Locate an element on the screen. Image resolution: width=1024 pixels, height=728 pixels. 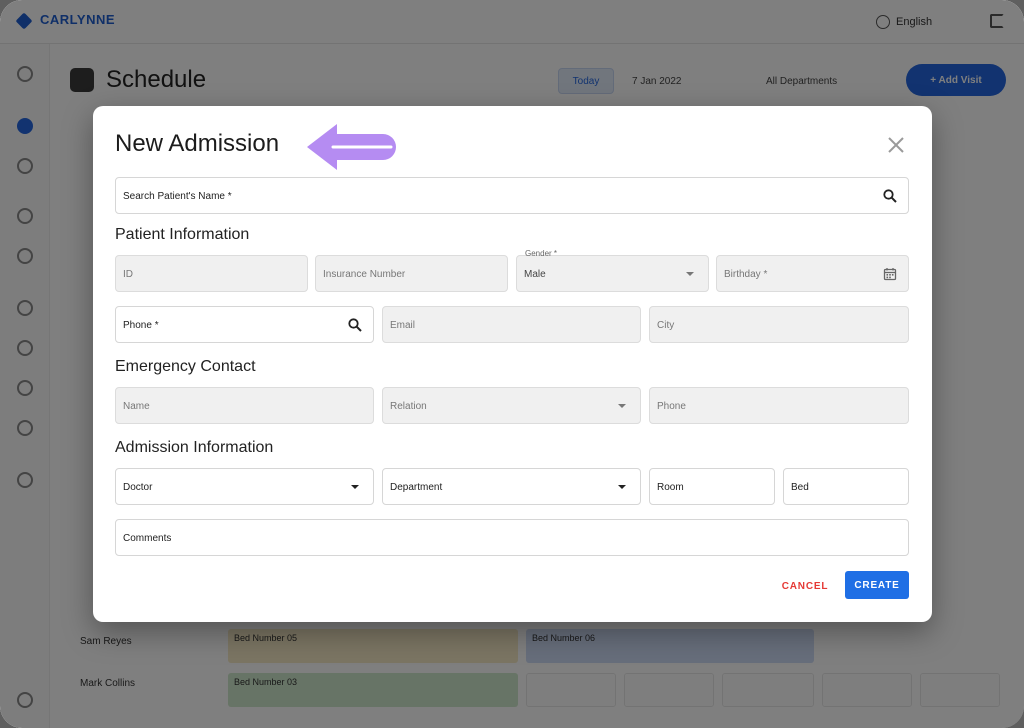
id-field: ID is located at coordinates (211, 273).